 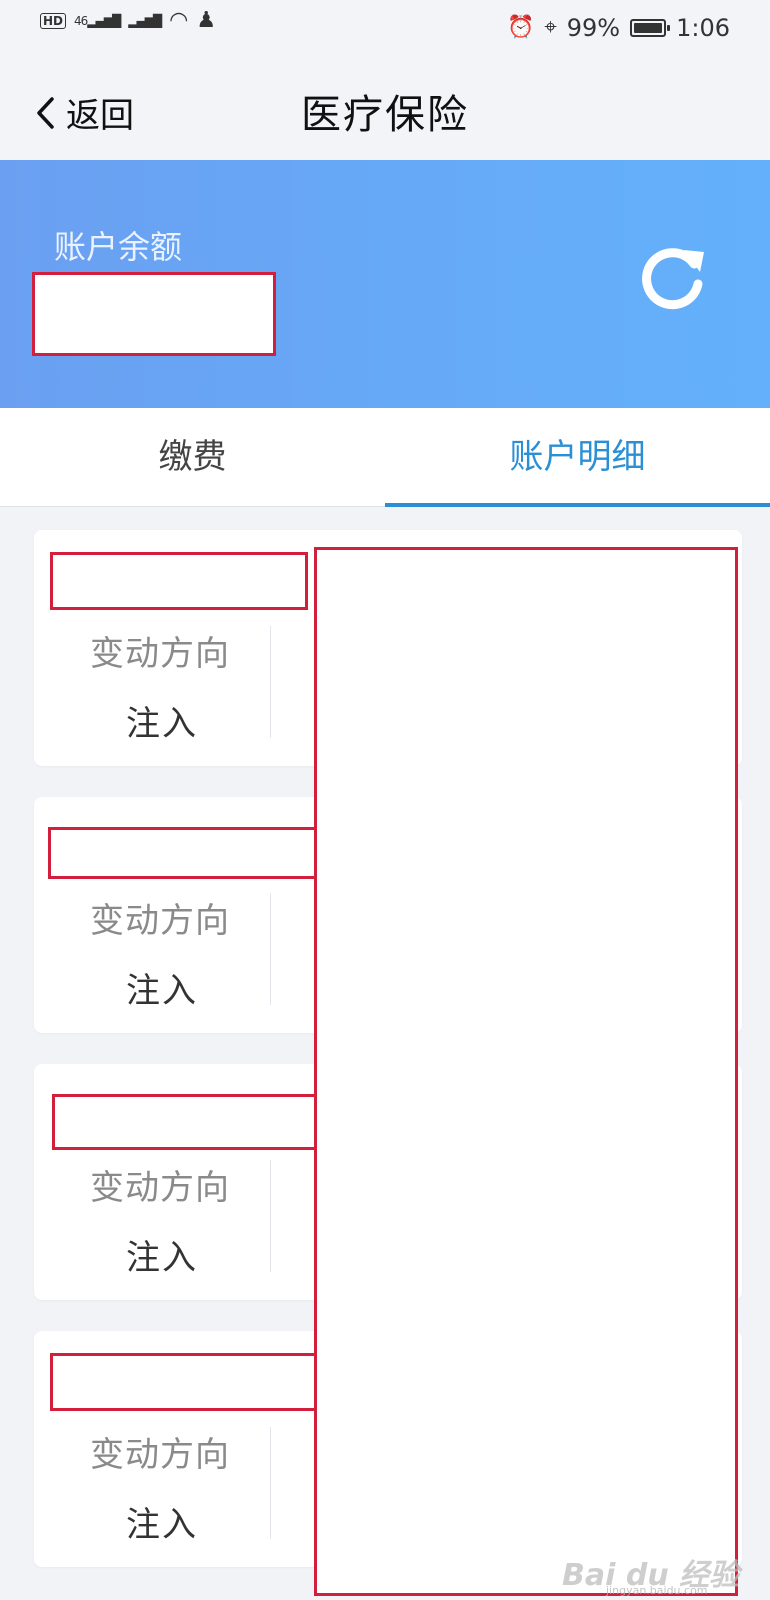 What do you see at coordinates (550, 27) in the screenshot?
I see `location-icon: ⌖` at bounding box center [550, 27].